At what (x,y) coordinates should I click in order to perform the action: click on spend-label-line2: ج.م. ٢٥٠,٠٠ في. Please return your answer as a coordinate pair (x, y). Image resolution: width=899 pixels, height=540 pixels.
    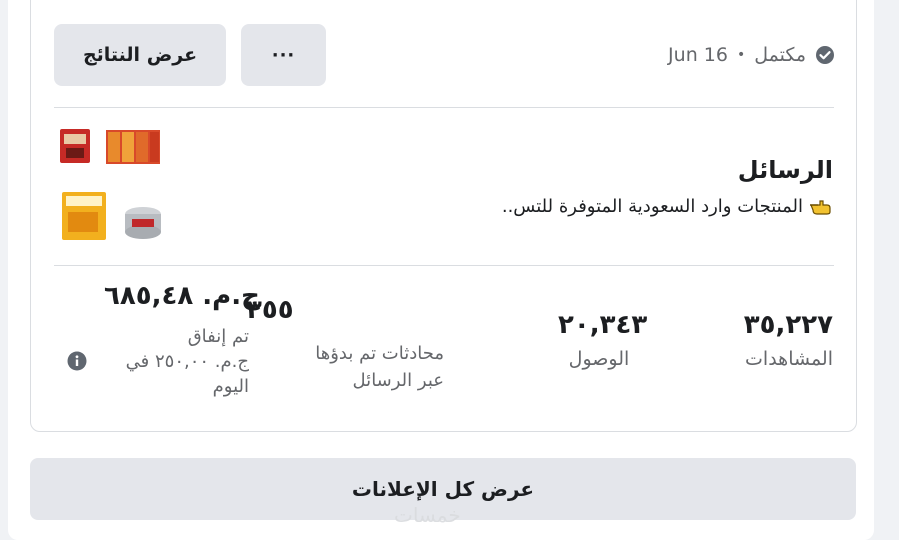
    Looking at the image, I should click on (187, 361).